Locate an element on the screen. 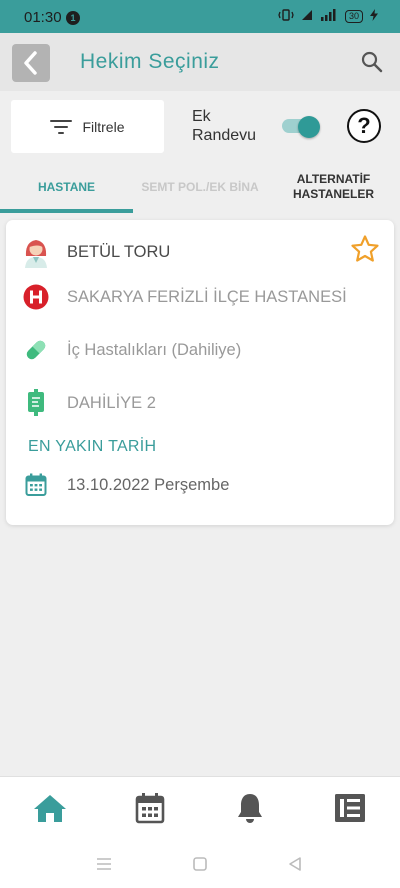  calendar-icon is located at coordinates (150, 808).